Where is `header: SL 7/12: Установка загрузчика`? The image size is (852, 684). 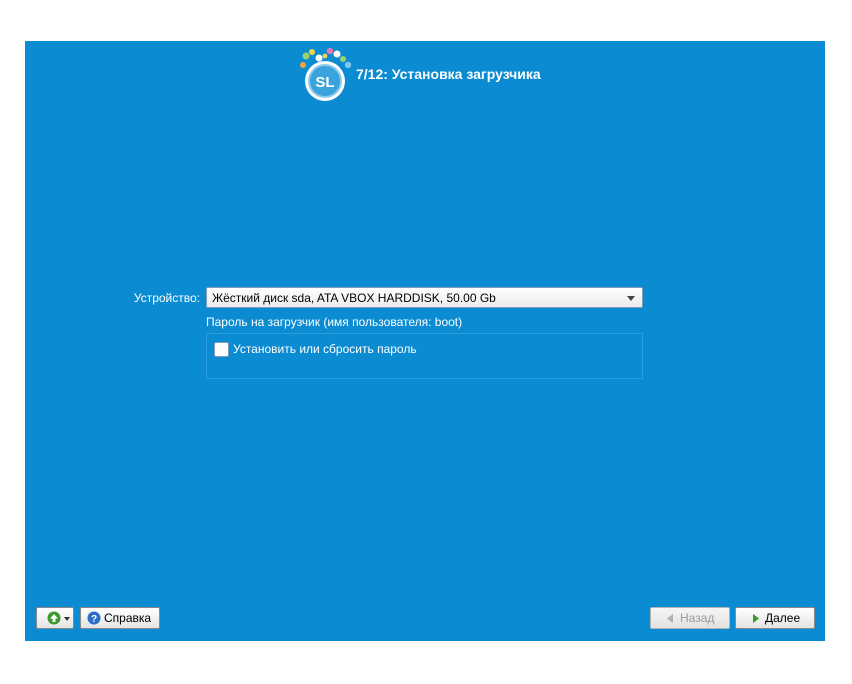
header: SL 7/12: Установка загрузчика is located at coordinates (425, 76).